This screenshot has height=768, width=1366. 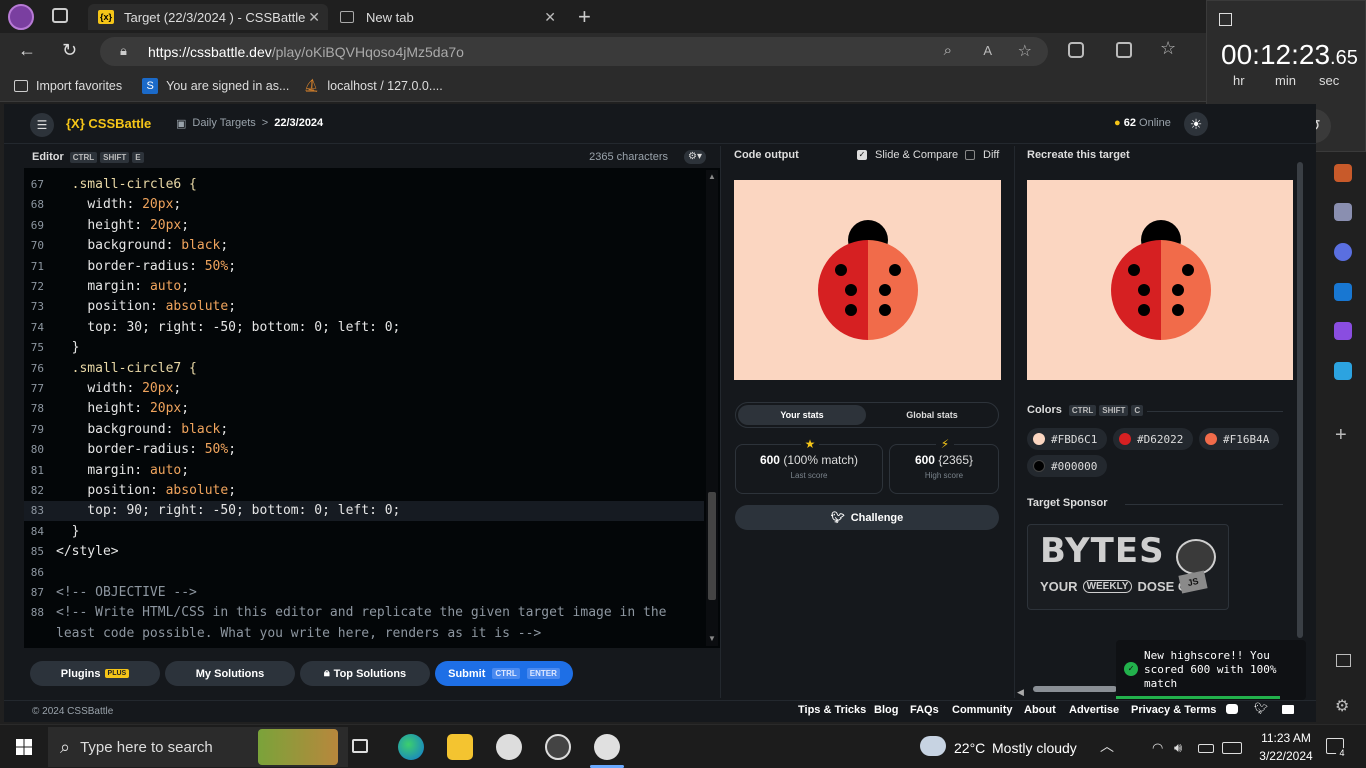 I want to click on challenge-button: 🐦︎ Challenge, so click(x=867, y=517).